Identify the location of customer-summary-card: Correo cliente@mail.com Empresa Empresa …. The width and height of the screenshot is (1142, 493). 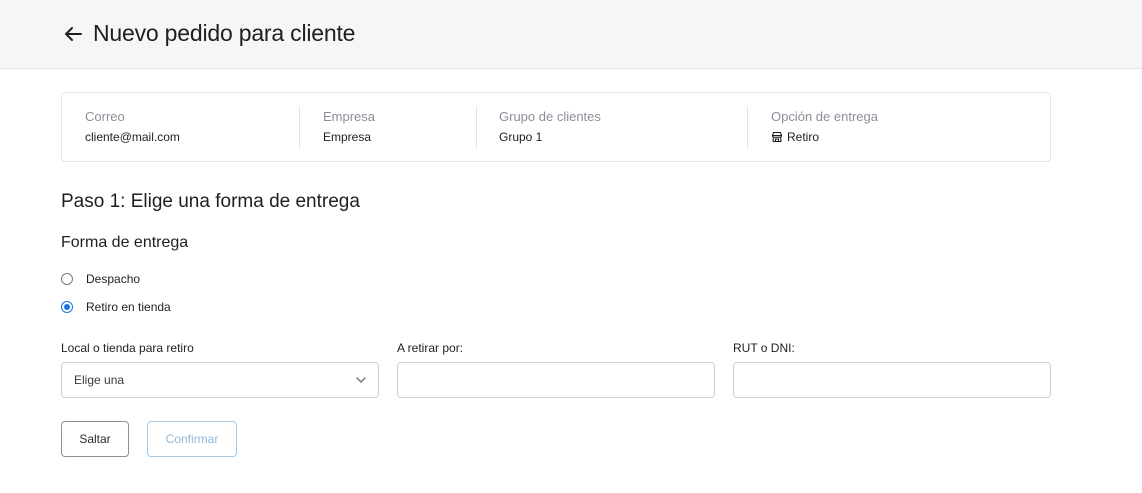
(556, 127).